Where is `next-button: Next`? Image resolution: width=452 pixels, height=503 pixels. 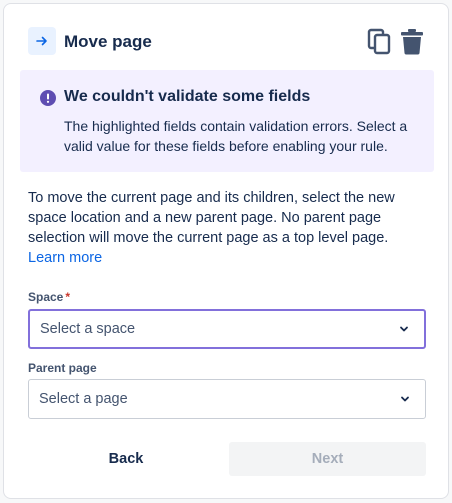
next-button: Next is located at coordinates (327, 459).